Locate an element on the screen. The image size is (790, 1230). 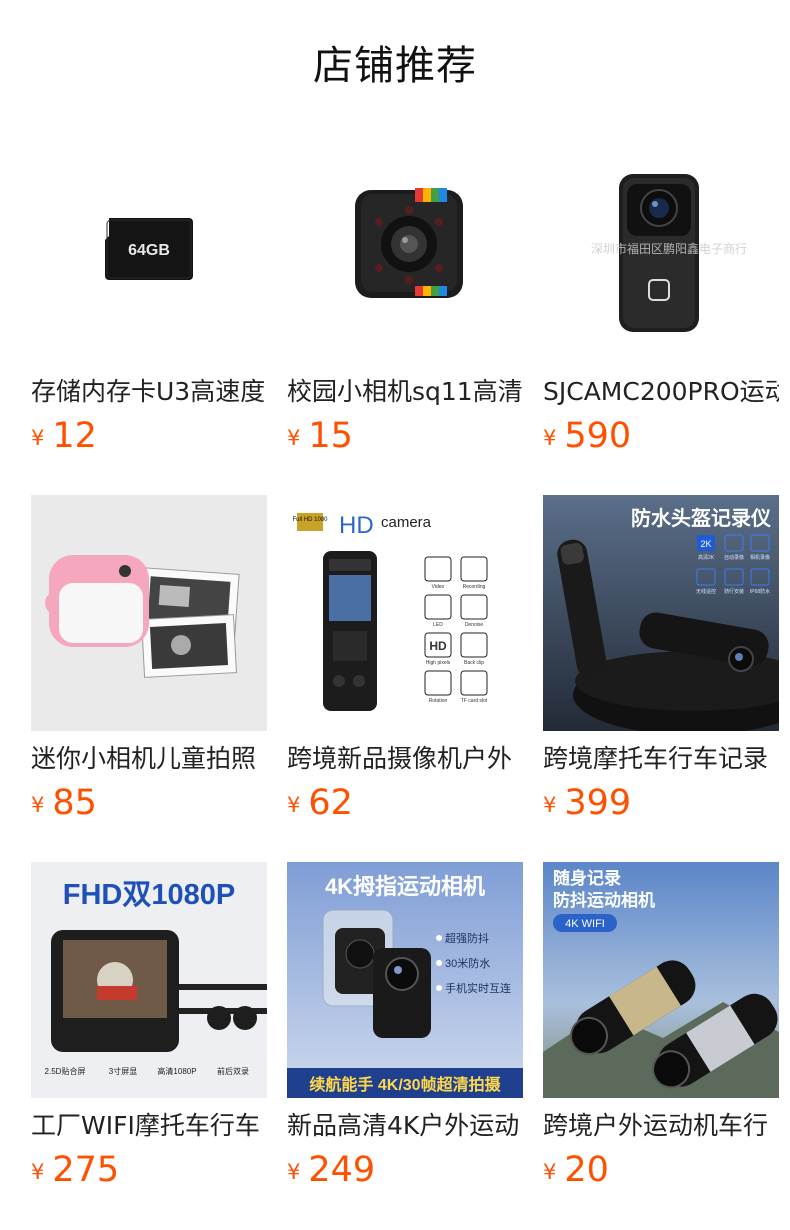
svg-text: 随身记录 is located at coordinates (587, 878).